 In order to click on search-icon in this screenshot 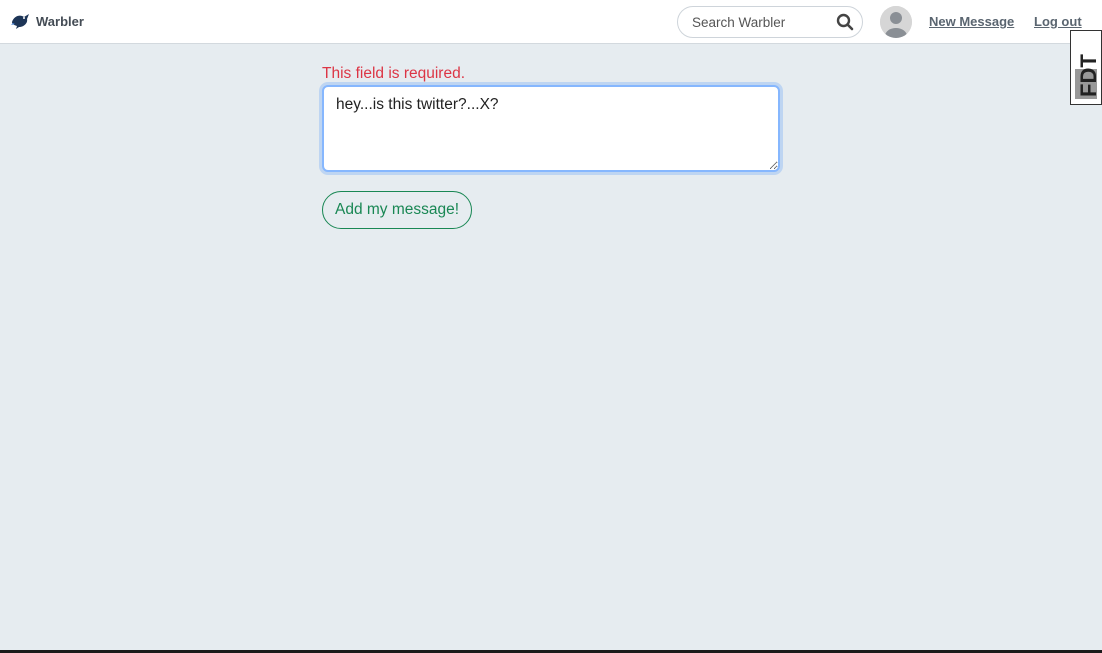, I will do `click(845, 22)`.